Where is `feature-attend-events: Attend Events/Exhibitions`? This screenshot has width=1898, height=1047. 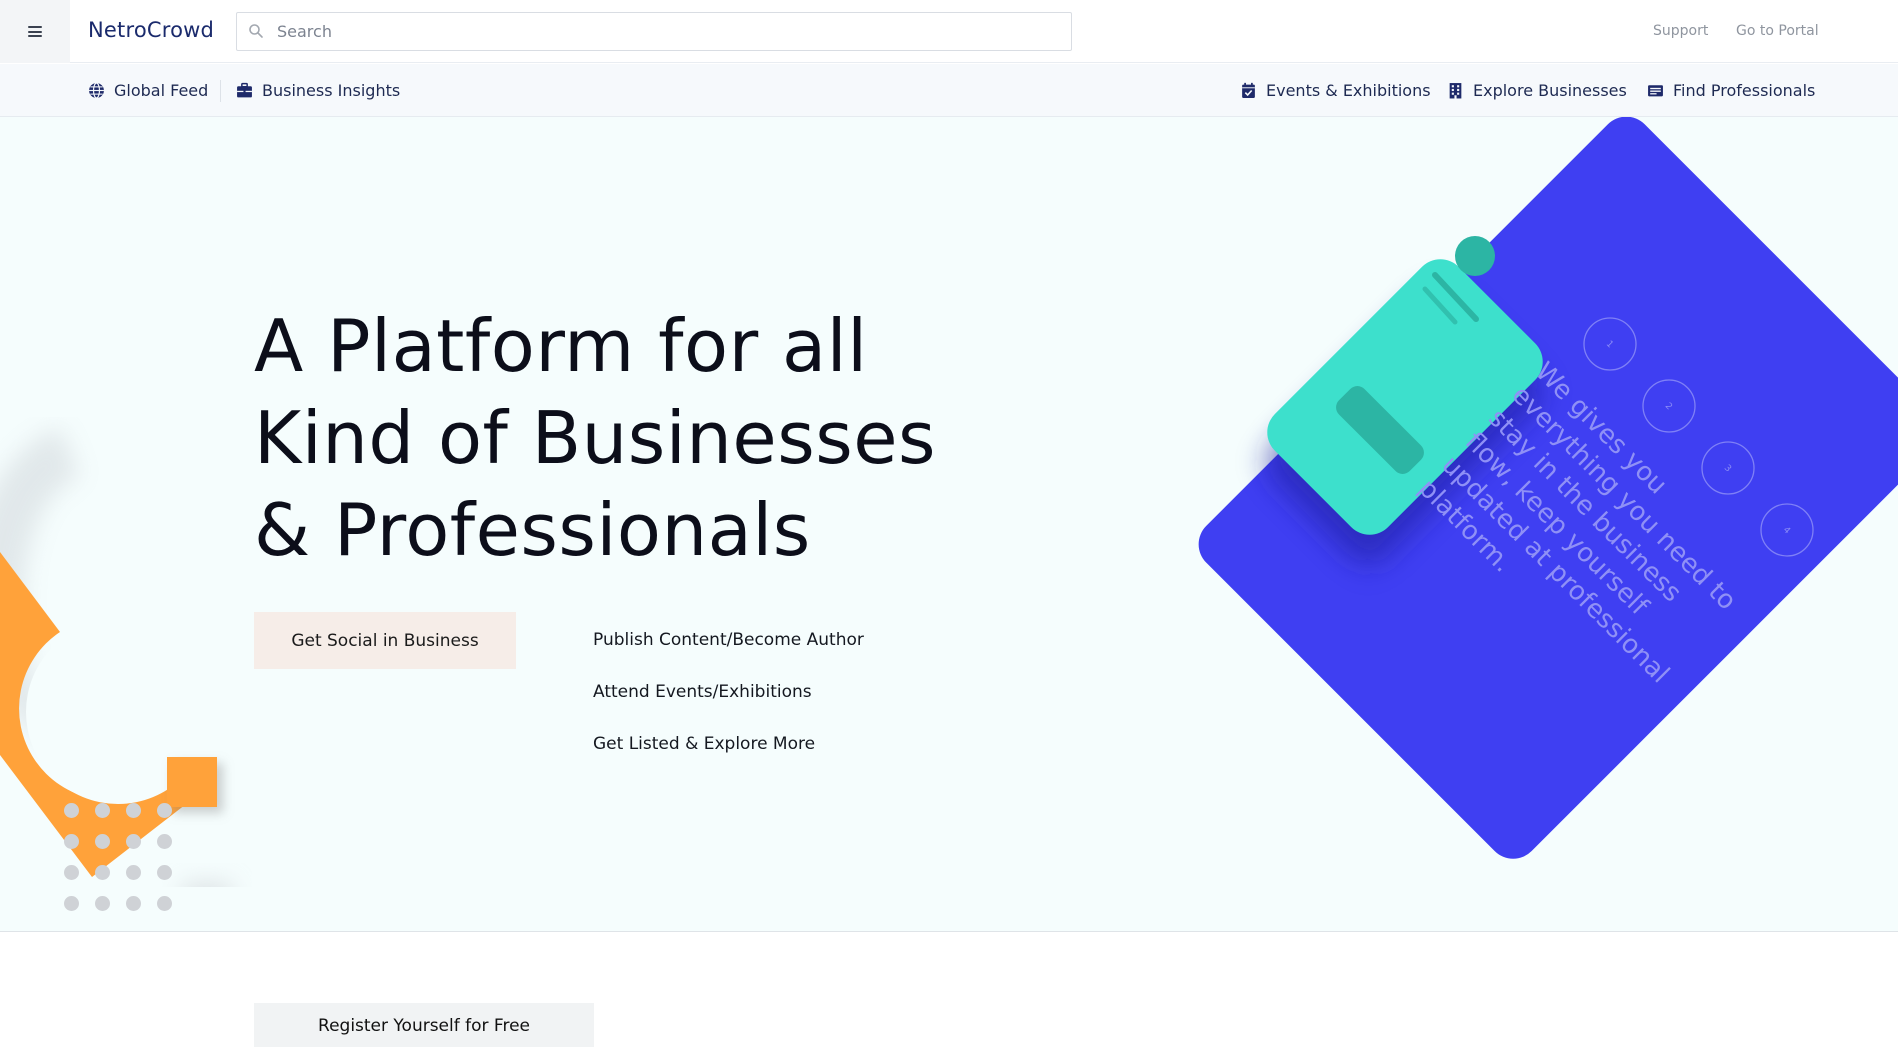 feature-attend-events: Attend Events/Exhibitions is located at coordinates (702, 692).